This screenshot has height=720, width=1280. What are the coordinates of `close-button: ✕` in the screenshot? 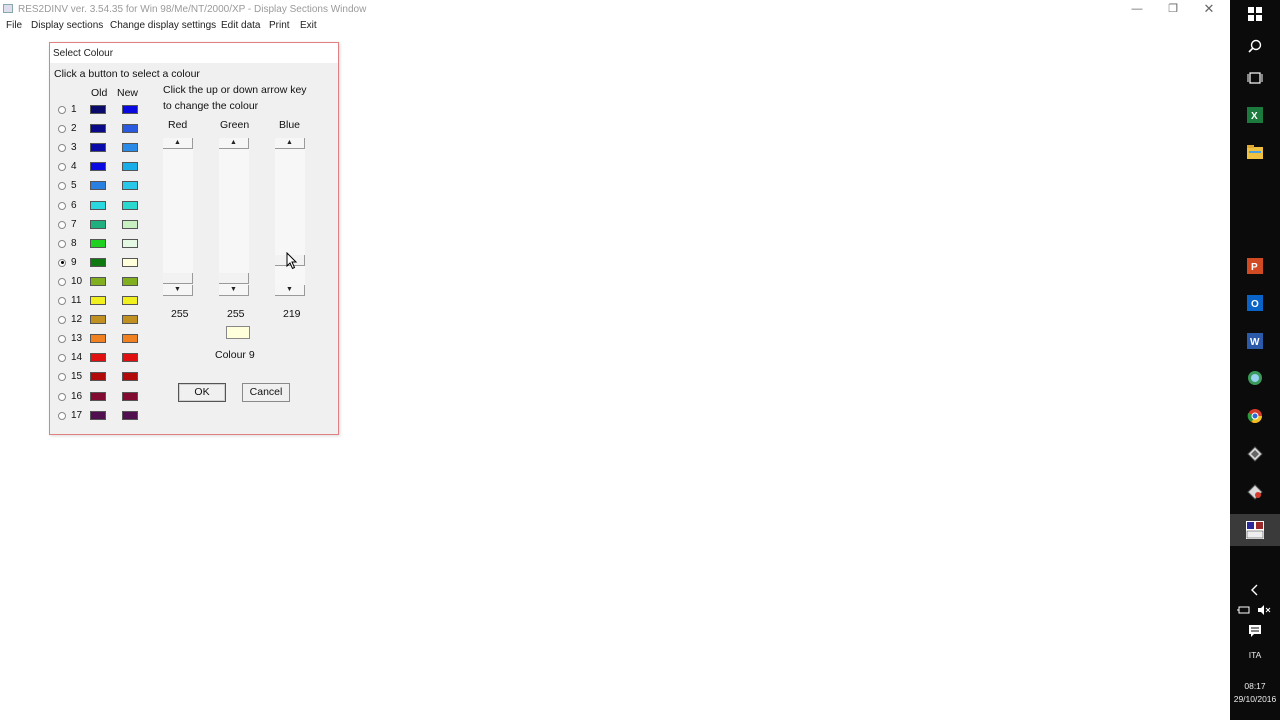 It's located at (1209, 9).